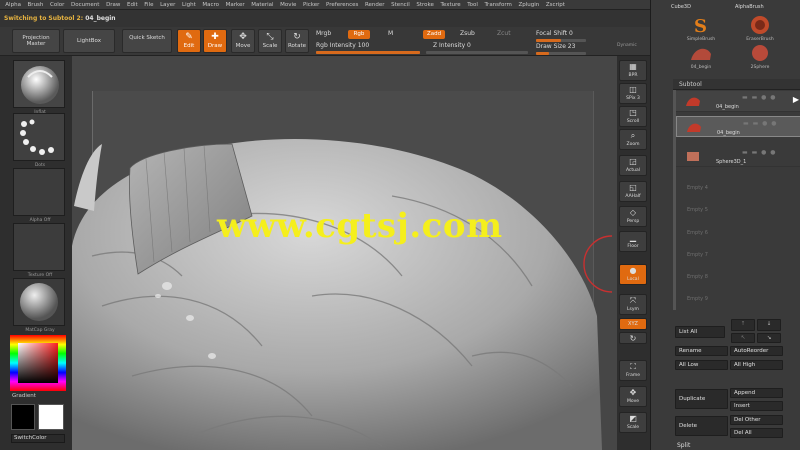 Image resolution: width=800 pixels, height=450 pixels. What do you see at coordinates (189, 41) in the screenshot?
I see `edit-button: ✎ Edit` at bounding box center [189, 41].